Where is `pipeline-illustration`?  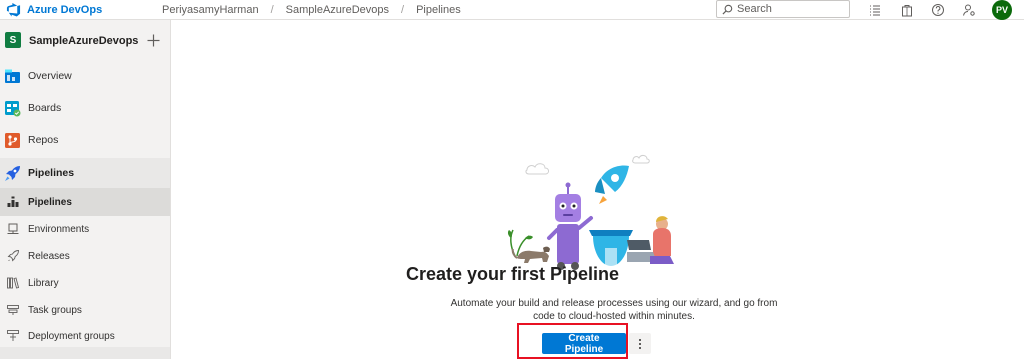
pipeline-illustration is located at coordinates (590, 212).